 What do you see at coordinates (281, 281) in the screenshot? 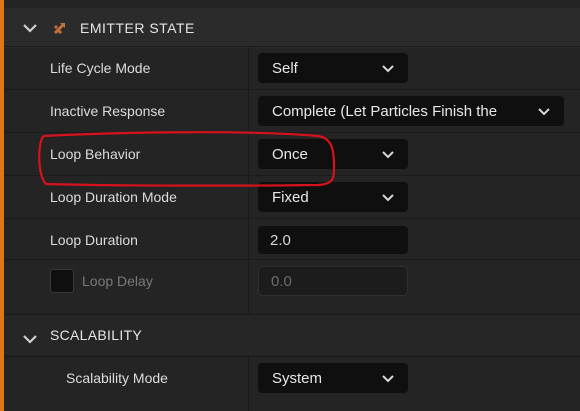
I see `loop-delay-value: 0.0` at bounding box center [281, 281].